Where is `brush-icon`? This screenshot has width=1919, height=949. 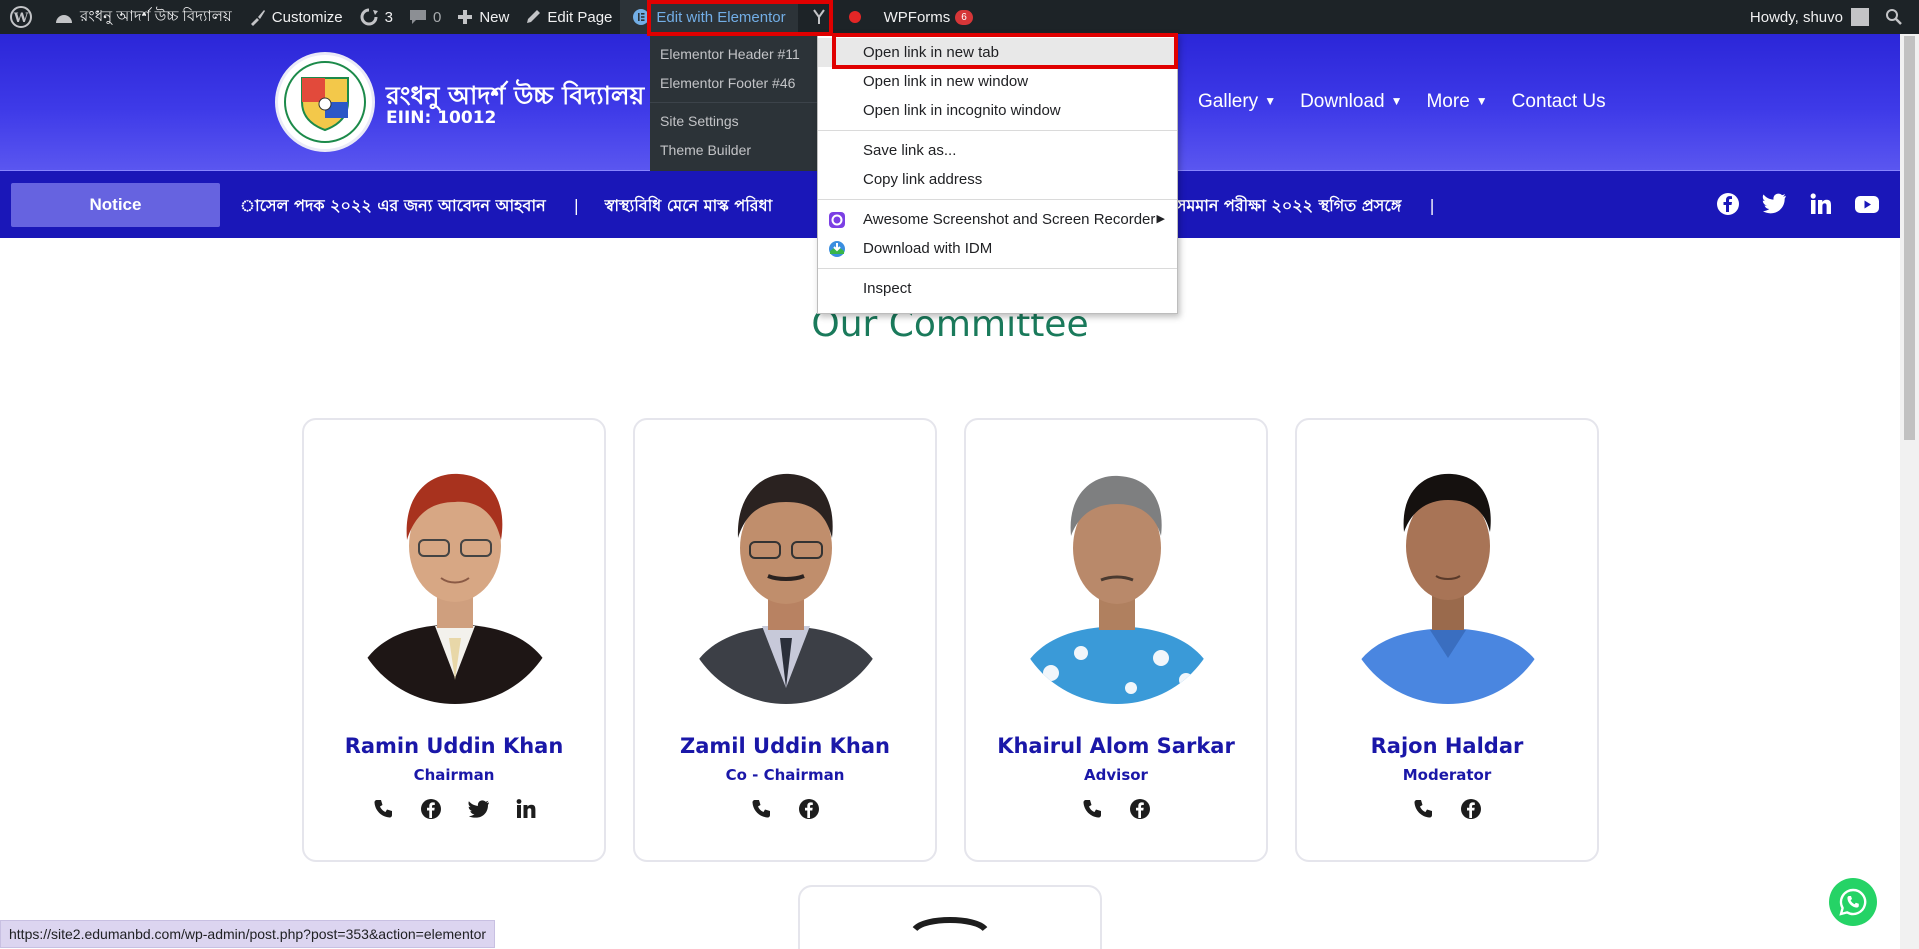
brush-icon is located at coordinates (257, 18).